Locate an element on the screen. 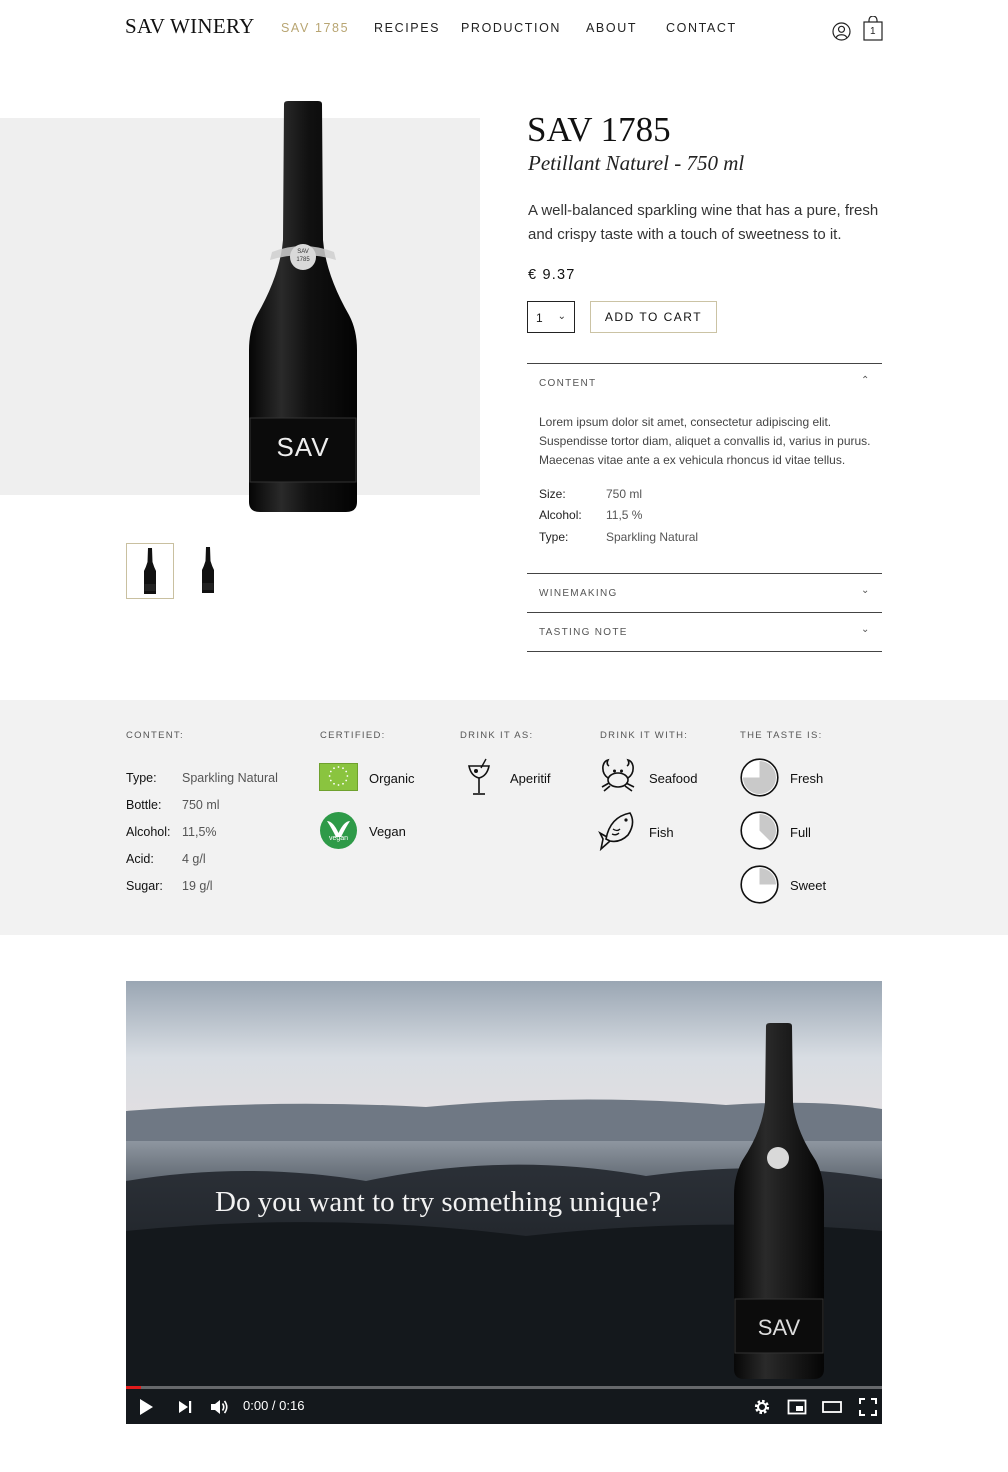 The width and height of the screenshot is (1008, 1472). accordion-tasting-header: TASTING NOTE is located at coordinates (583, 632).